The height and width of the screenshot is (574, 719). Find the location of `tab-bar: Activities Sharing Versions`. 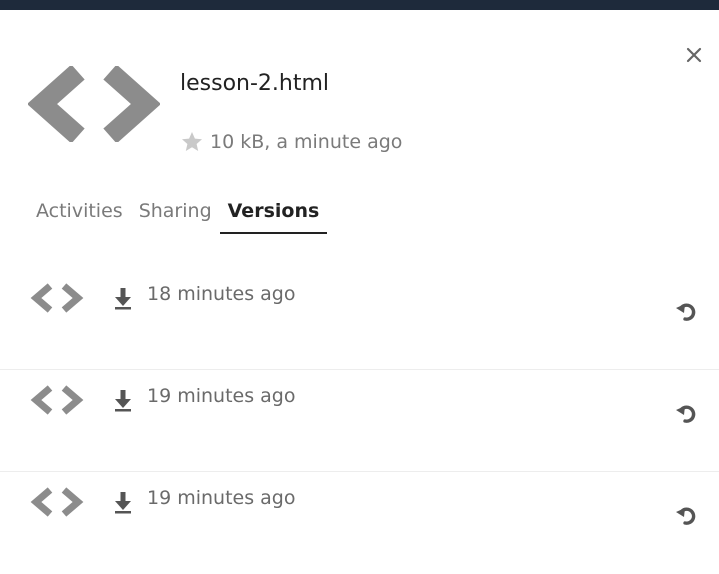

tab-bar: Activities Sharing Versions is located at coordinates (189, 222).